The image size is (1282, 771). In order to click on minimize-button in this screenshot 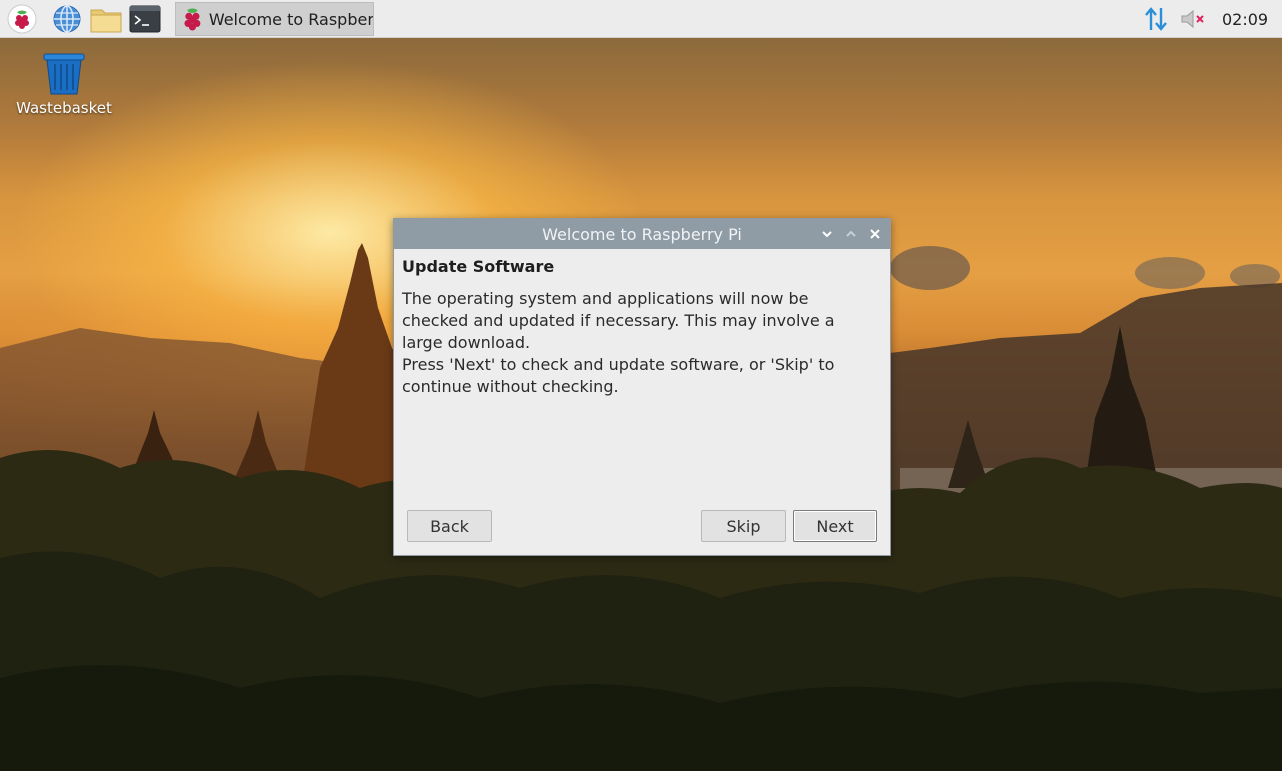, I will do `click(827, 234)`.